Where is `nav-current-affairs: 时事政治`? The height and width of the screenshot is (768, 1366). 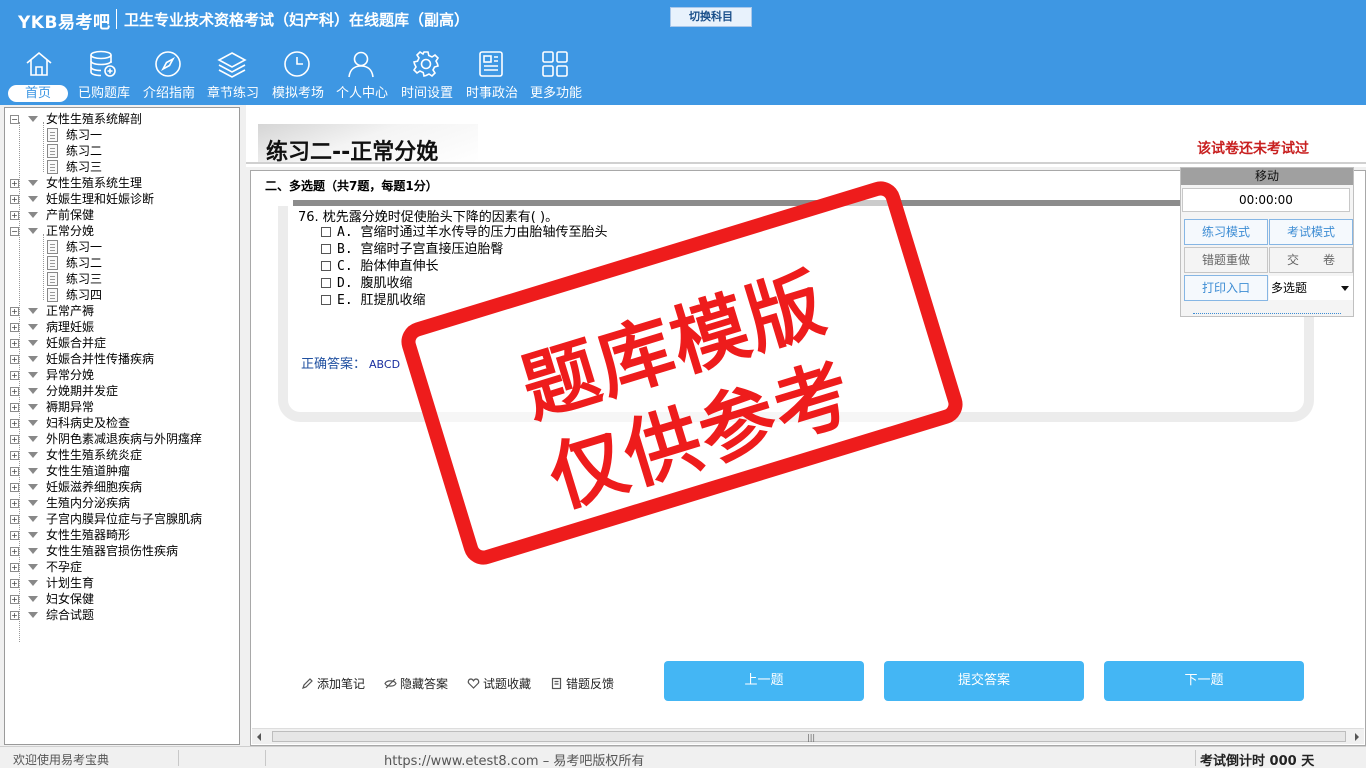 nav-current-affairs: 时事政治 is located at coordinates (492, 76).